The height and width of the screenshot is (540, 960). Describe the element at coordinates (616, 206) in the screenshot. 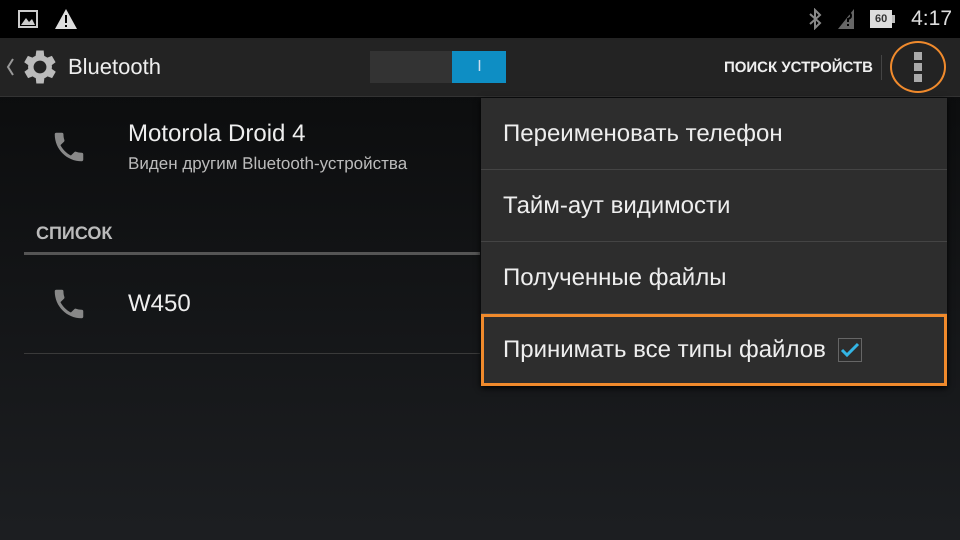

I see `menu-label: Тайм-аут видимости` at that location.